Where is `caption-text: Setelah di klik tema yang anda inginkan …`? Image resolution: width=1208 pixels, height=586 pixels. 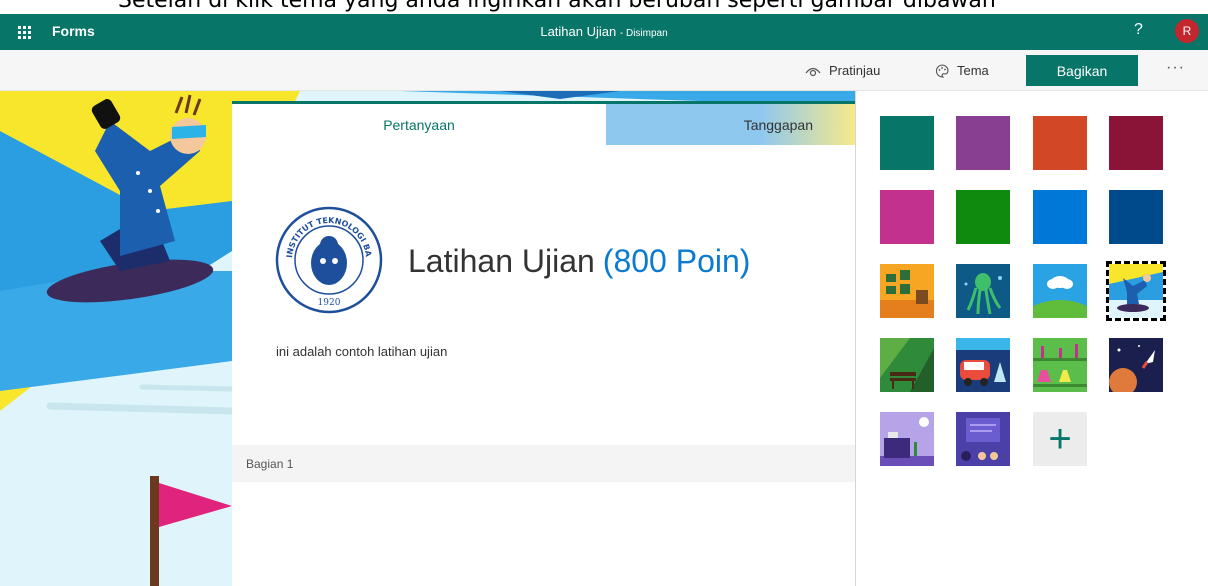 caption-text: Setelah di klik tema yang anda inginkan … is located at coordinates (604, 7).